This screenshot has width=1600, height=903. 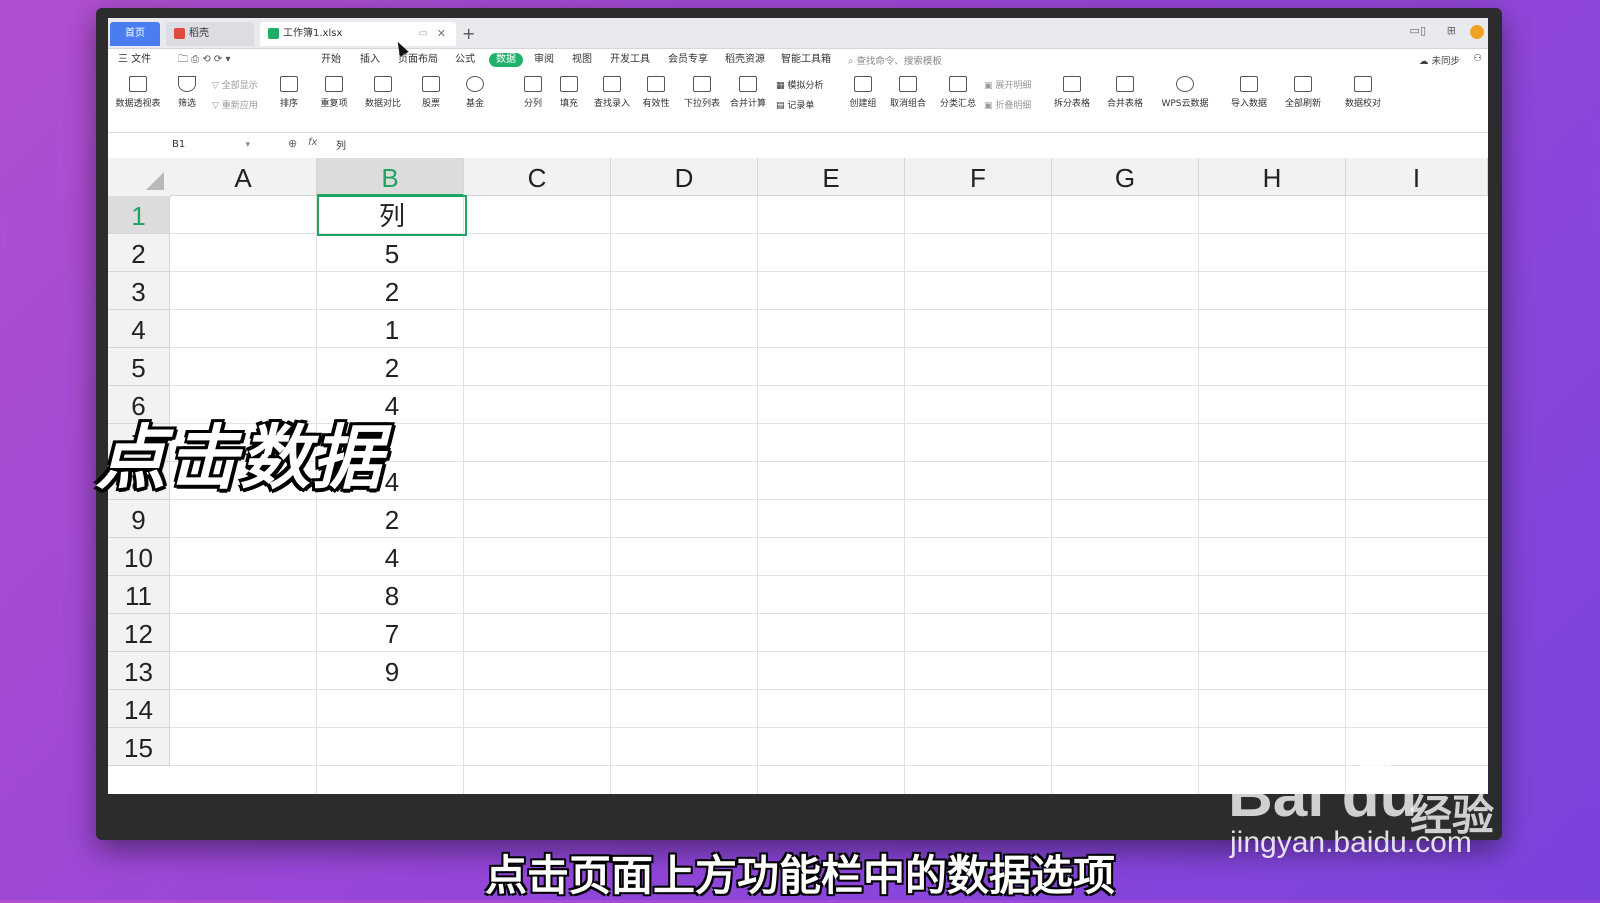 What do you see at coordinates (1439, 60) in the screenshot?
I see `sync-status: ☁ 未同步` at bounding box center [1439, 60].